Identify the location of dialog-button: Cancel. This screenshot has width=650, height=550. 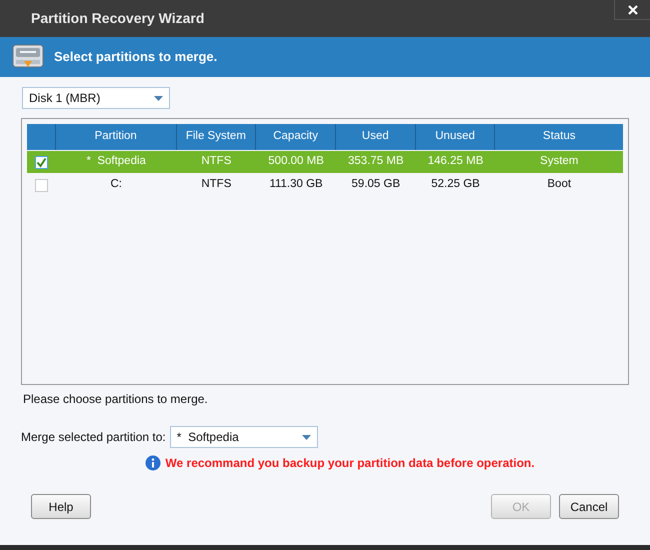
(589, 506).